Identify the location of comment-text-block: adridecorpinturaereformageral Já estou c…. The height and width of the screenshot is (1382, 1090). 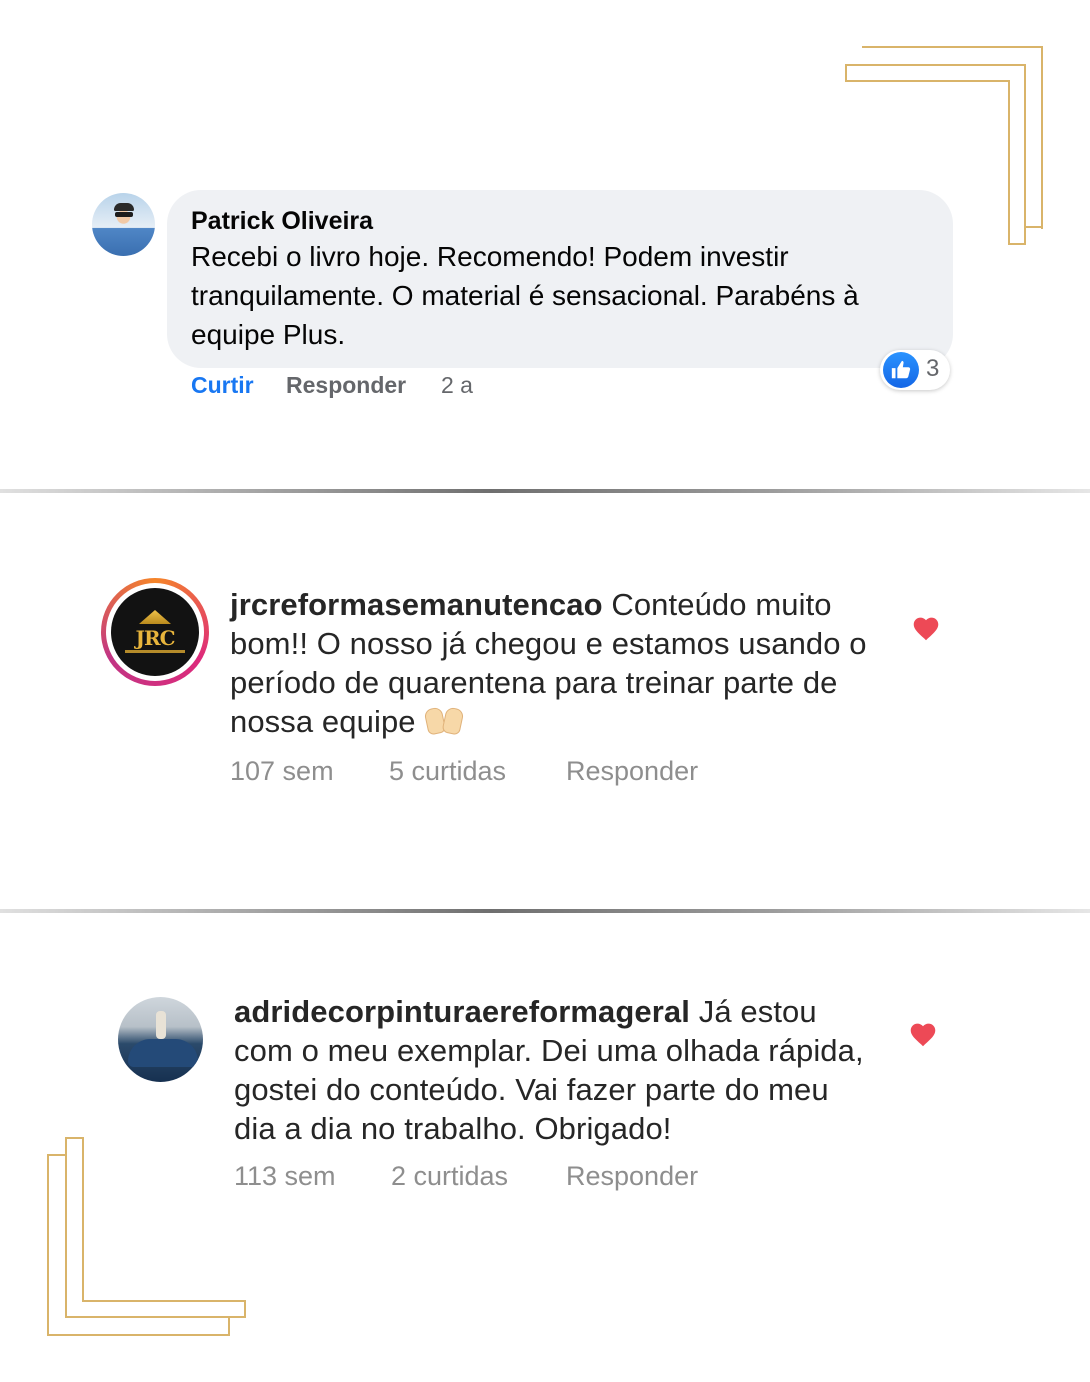
(554, 1070).